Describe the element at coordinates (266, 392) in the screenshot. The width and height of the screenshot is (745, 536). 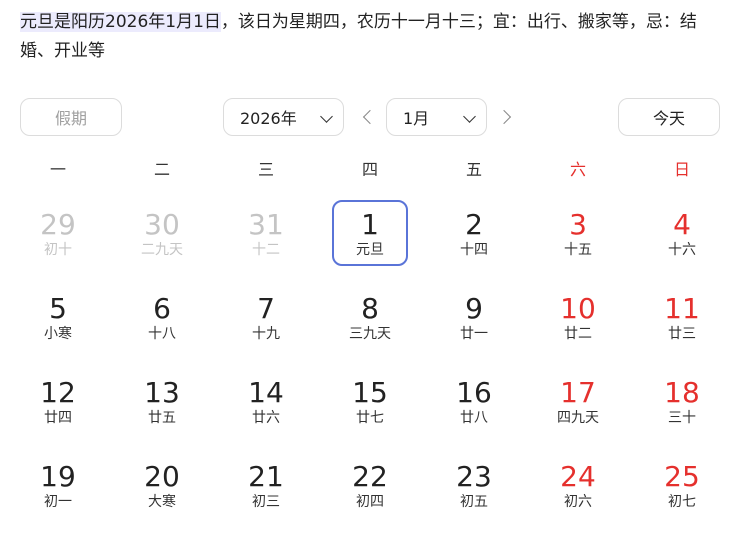
I see `day-number: 14` at that location.